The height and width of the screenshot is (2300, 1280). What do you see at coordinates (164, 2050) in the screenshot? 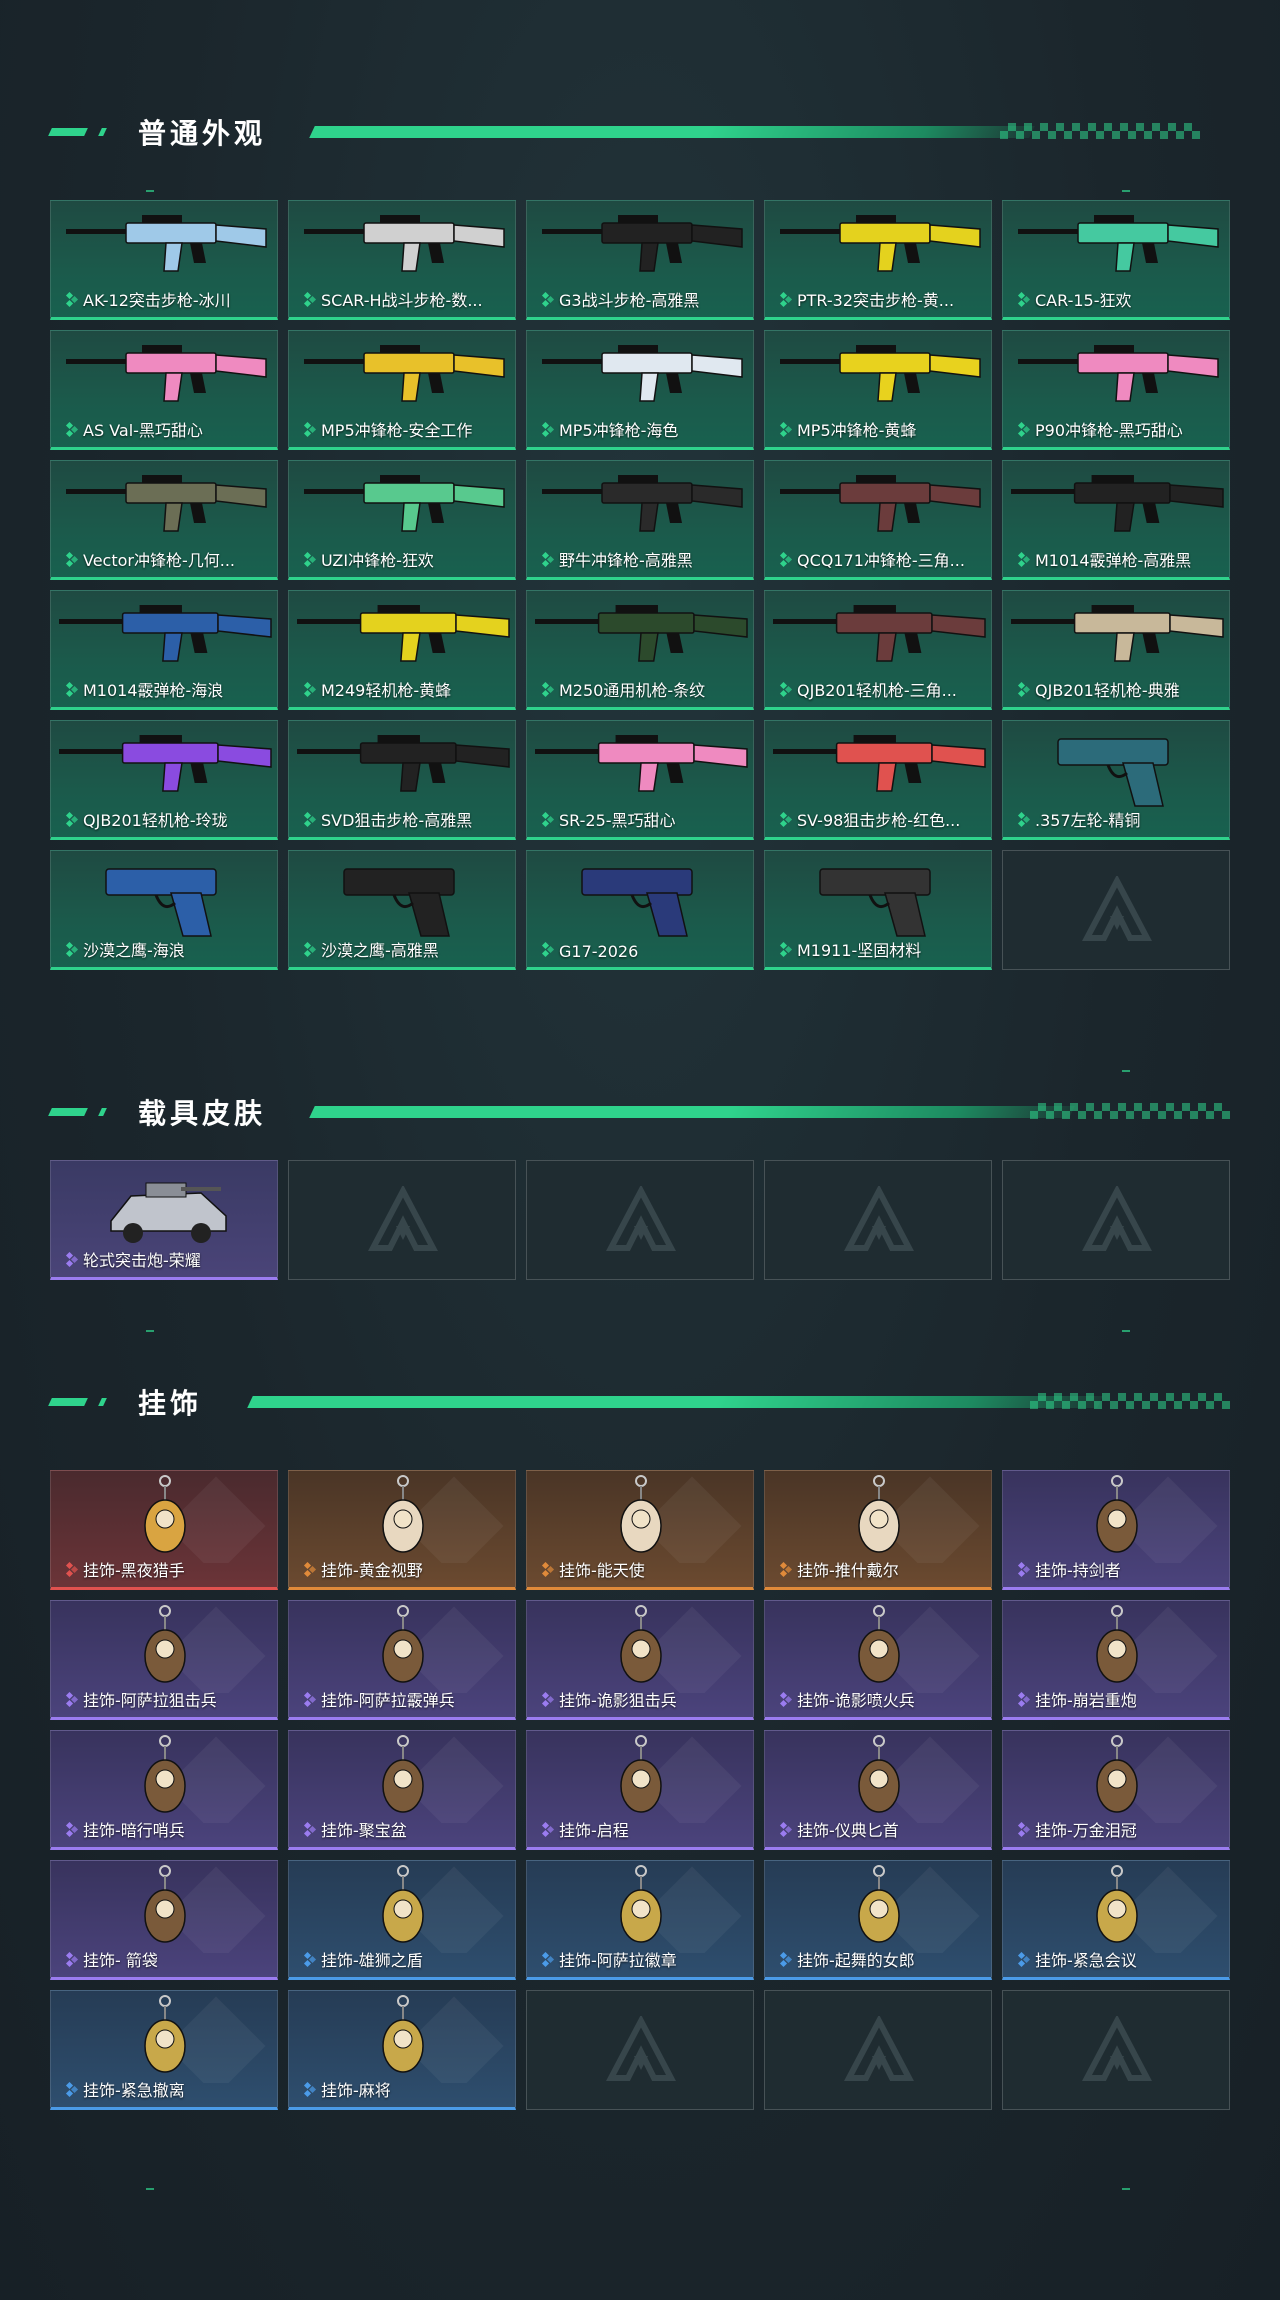
I see `charm-card: 挂饰-紧急撤离` at bounding box center [164, 2050].